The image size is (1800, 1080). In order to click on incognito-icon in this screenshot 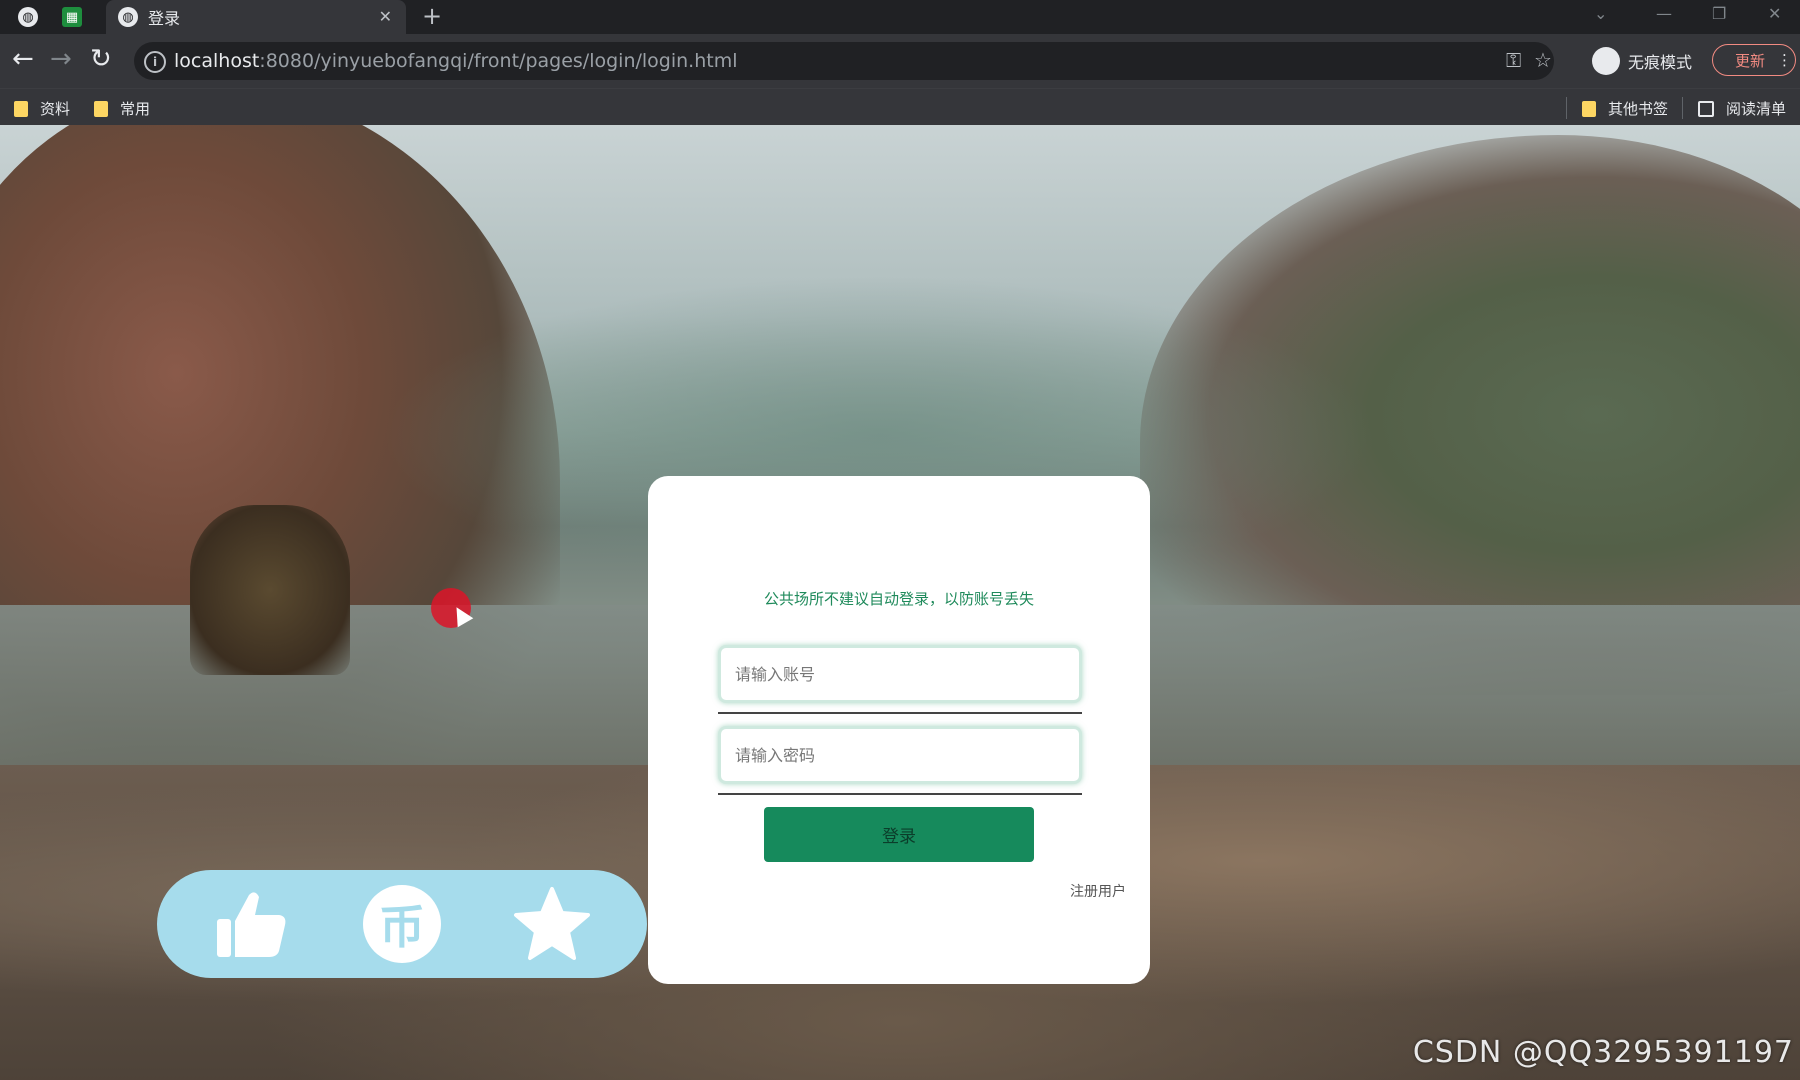, I will do `click(1606, 61)`.